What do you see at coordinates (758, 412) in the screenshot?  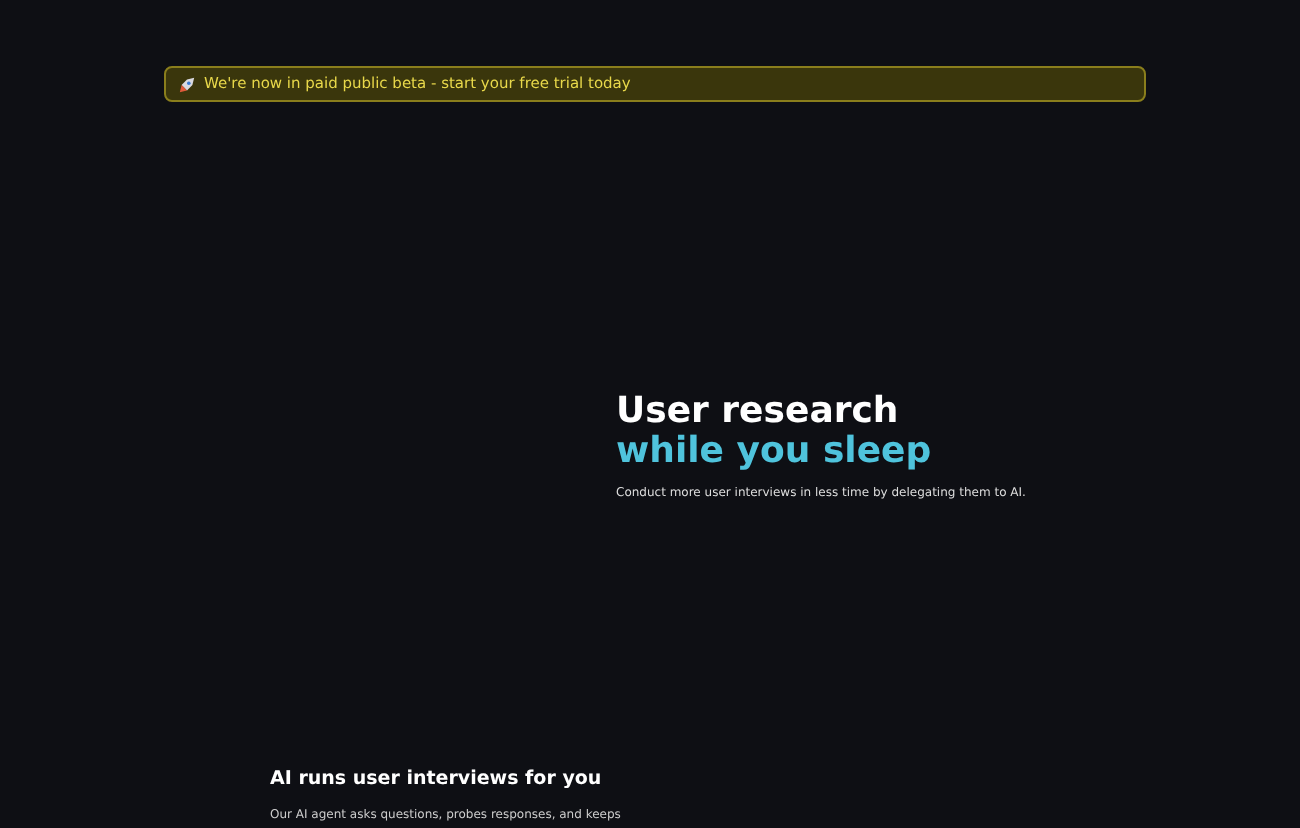 I see `hero-title: User research` at bounding box center [758, 412].